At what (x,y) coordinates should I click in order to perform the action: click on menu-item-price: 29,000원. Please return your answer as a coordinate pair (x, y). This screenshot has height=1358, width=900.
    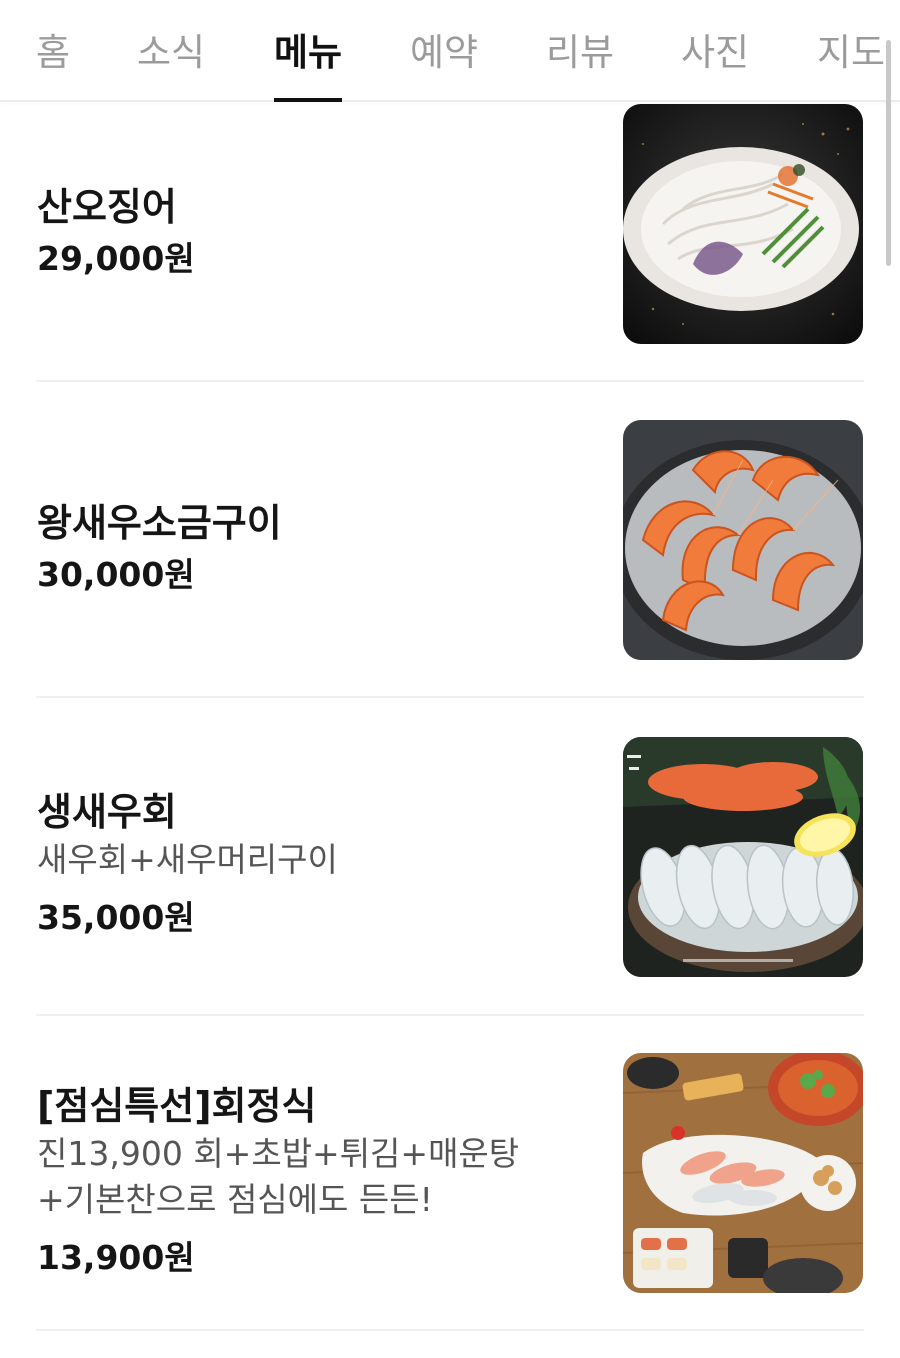
    Looking at the image, I should click on (116, 258).